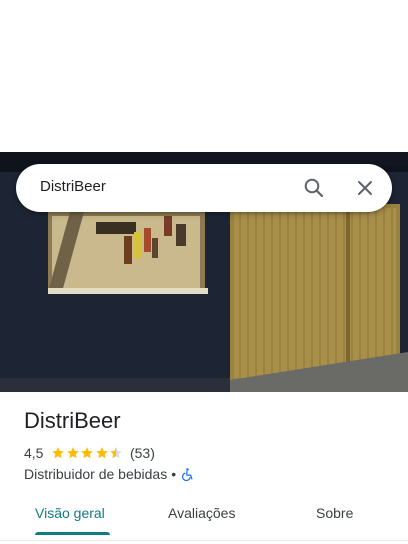 Image resolution: width=408 pixels, height=544 pixels. What do you see at coordinates (96, 474) in the screenshot?
I see `place-category: Distribuidor de bebidas` at bounding box center [96, 474].